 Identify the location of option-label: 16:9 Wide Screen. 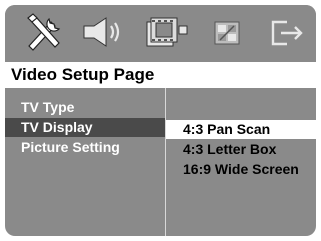
(241, 169).